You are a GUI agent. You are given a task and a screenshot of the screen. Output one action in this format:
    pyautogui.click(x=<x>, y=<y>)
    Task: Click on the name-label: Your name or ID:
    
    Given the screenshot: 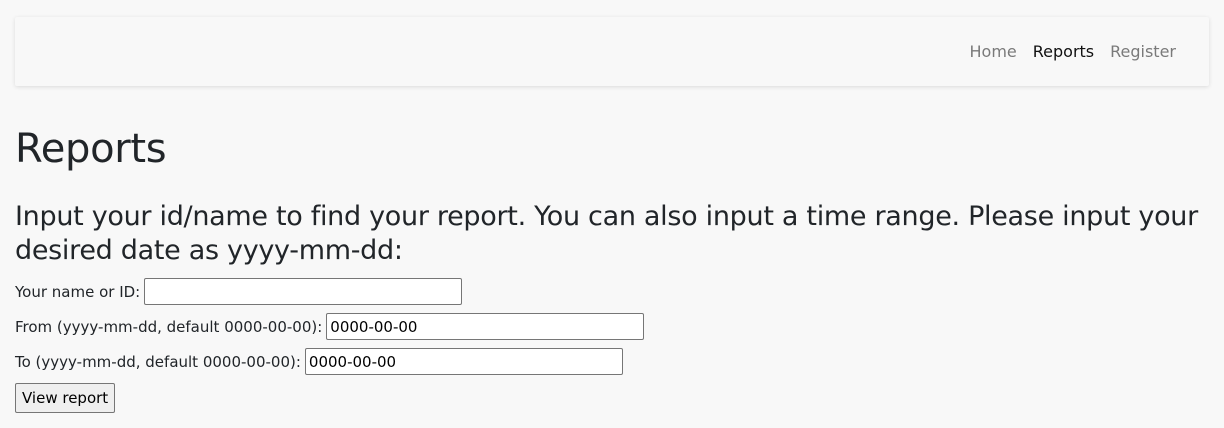 What is the action you would take?
    pyautogui.click(x=78, y=291)
    